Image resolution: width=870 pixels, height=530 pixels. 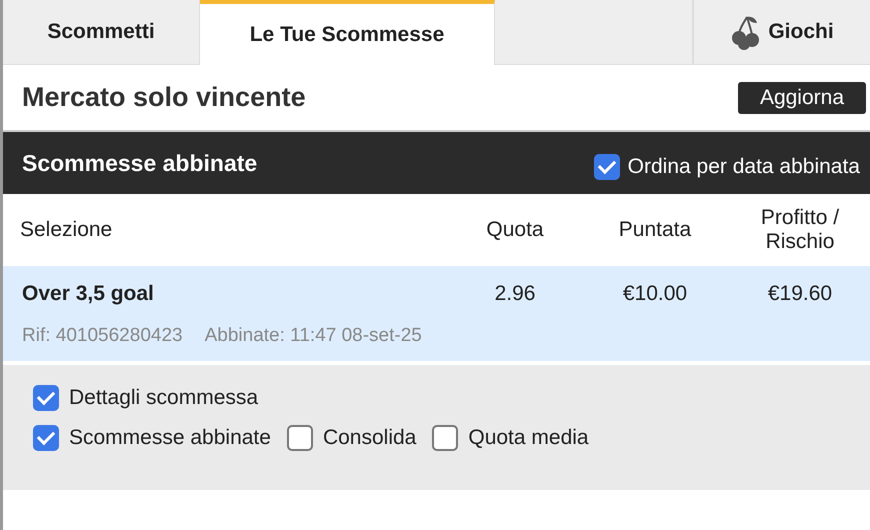 What do you see at coordinates (744, 167) in the screenshot?
I see `checkbox-label: Ordina per data abbinata` at bounding box center [744, 167].